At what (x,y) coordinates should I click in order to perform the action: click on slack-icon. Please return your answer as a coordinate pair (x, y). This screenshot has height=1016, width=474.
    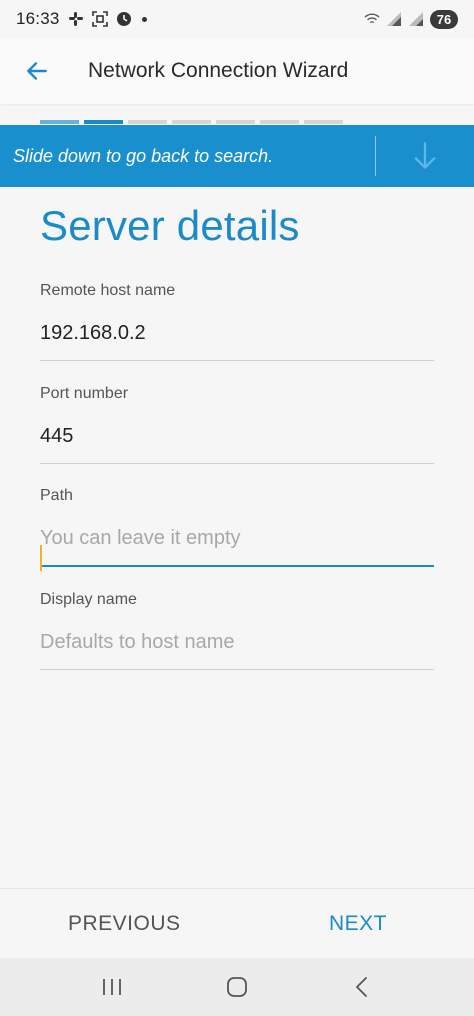
    Looking at the image, I should click on (76, 19).